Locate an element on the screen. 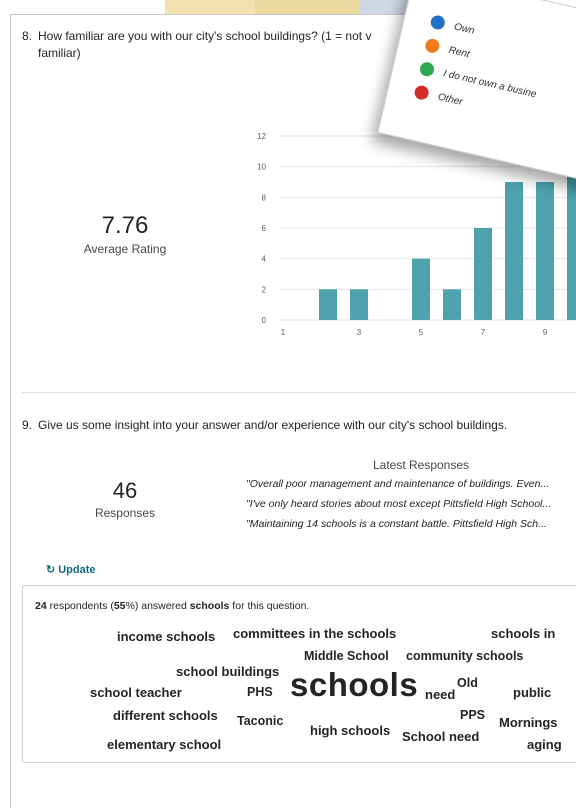  word-cloud-term: school teacher is located at coordinates (136, 692).